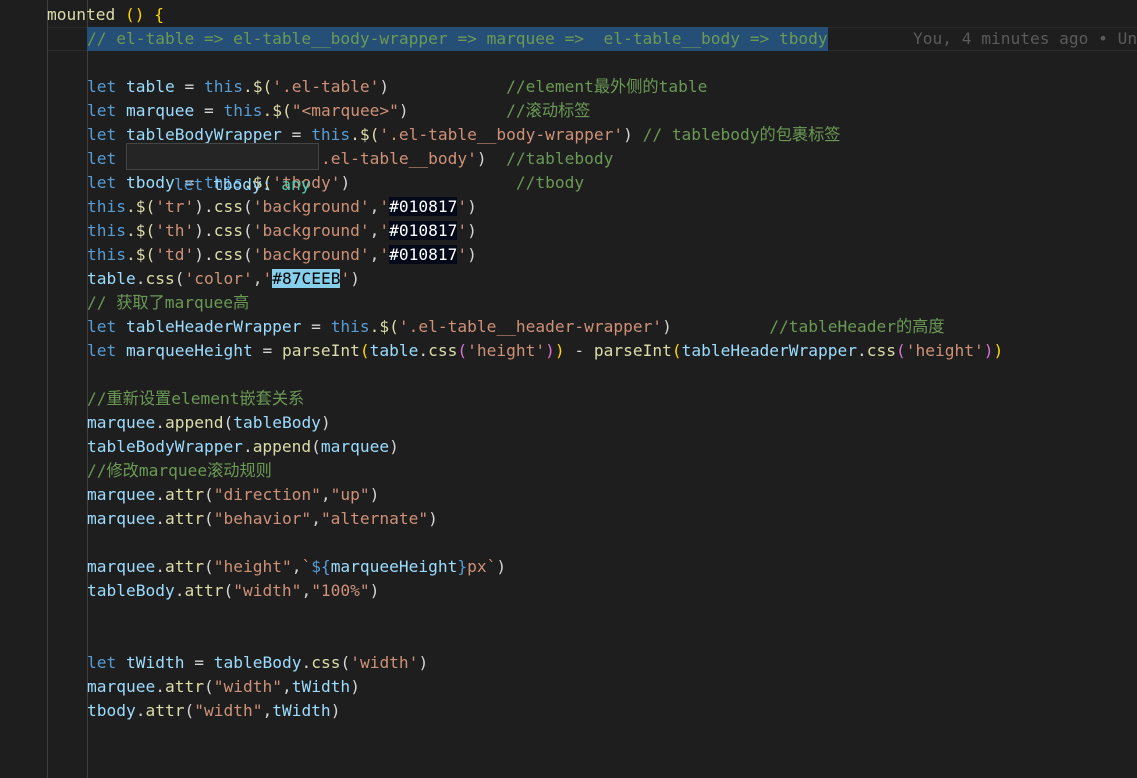  I want to click on token-string: 'background', so click(311, 254).